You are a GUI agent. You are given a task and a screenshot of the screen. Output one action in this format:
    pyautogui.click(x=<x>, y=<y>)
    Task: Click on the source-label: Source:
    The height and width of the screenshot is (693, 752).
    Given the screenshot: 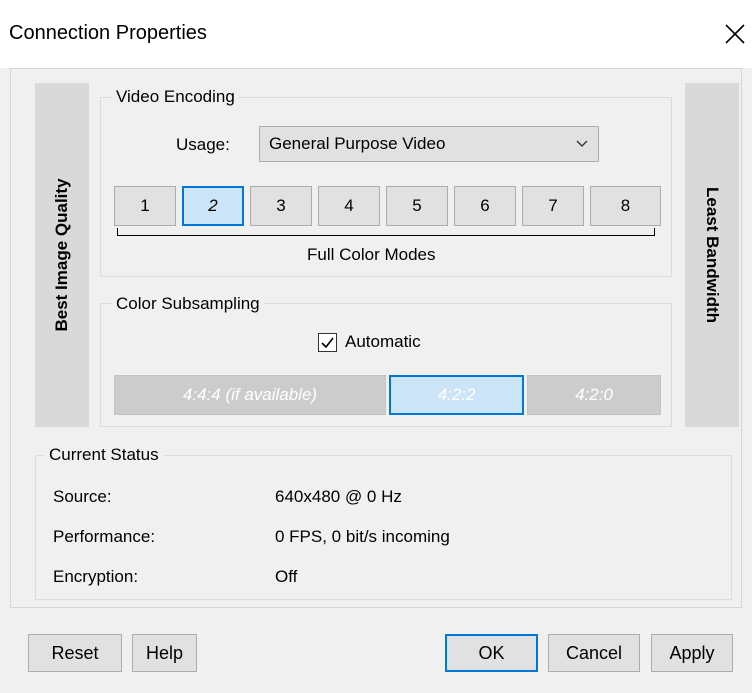 What is the action you would take?
    pyautogui.click(x=82, y=496)
    